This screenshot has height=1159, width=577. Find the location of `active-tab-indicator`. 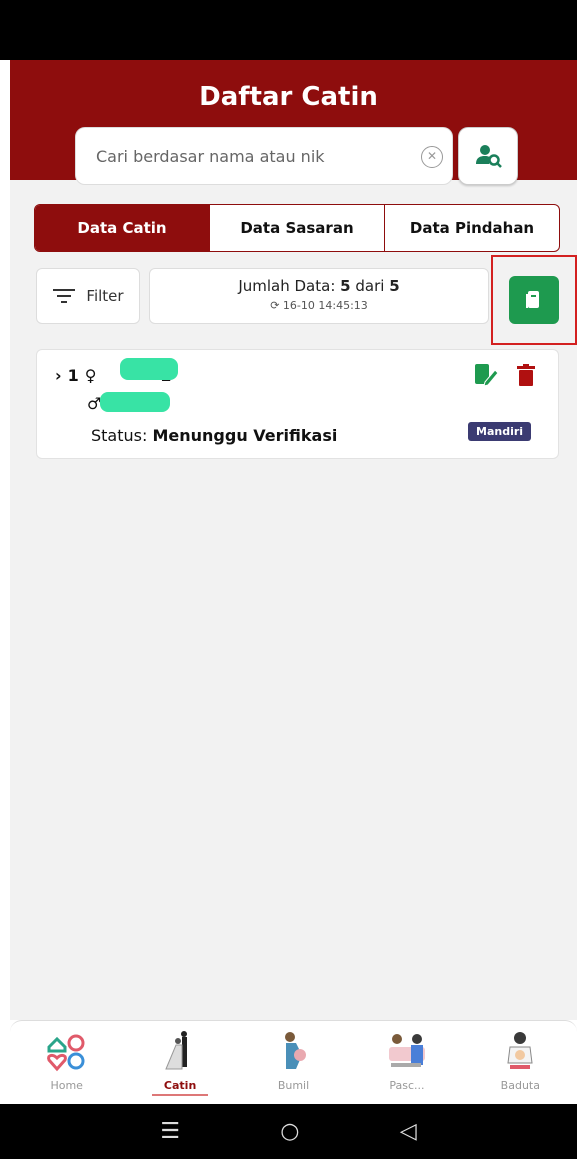

active-tab-indicator is located at coordinates (180, 1095).